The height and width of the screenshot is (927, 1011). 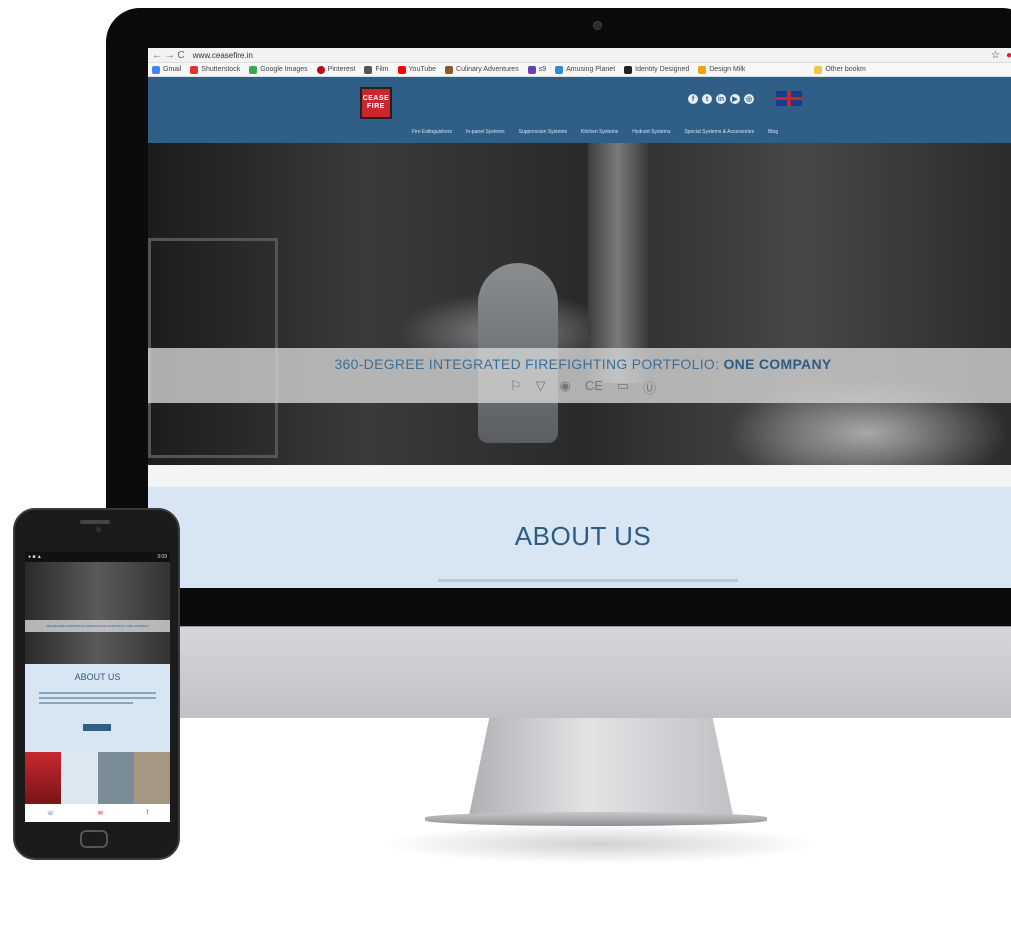 What do you see at coordinates (719, 132) in the screenshot?
I see `nav-special-systems: Special Systems & Accessories` at bounding box center [719, 132].